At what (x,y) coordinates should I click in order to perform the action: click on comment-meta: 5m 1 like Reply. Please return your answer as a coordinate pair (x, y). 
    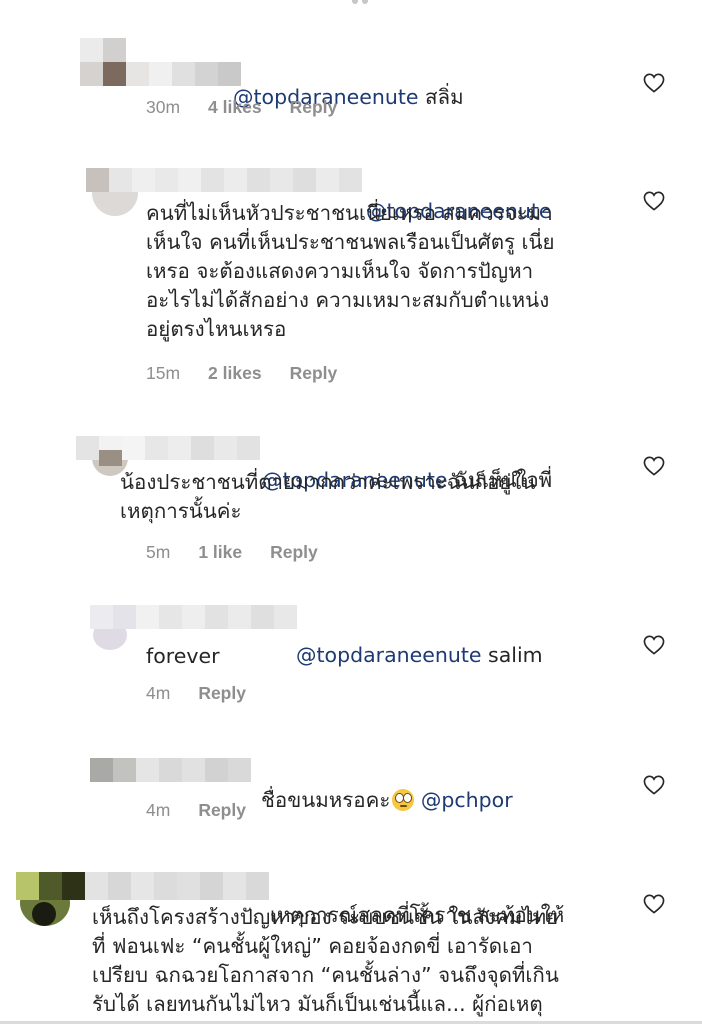
    Looking at the image, I should click on (232, 552).